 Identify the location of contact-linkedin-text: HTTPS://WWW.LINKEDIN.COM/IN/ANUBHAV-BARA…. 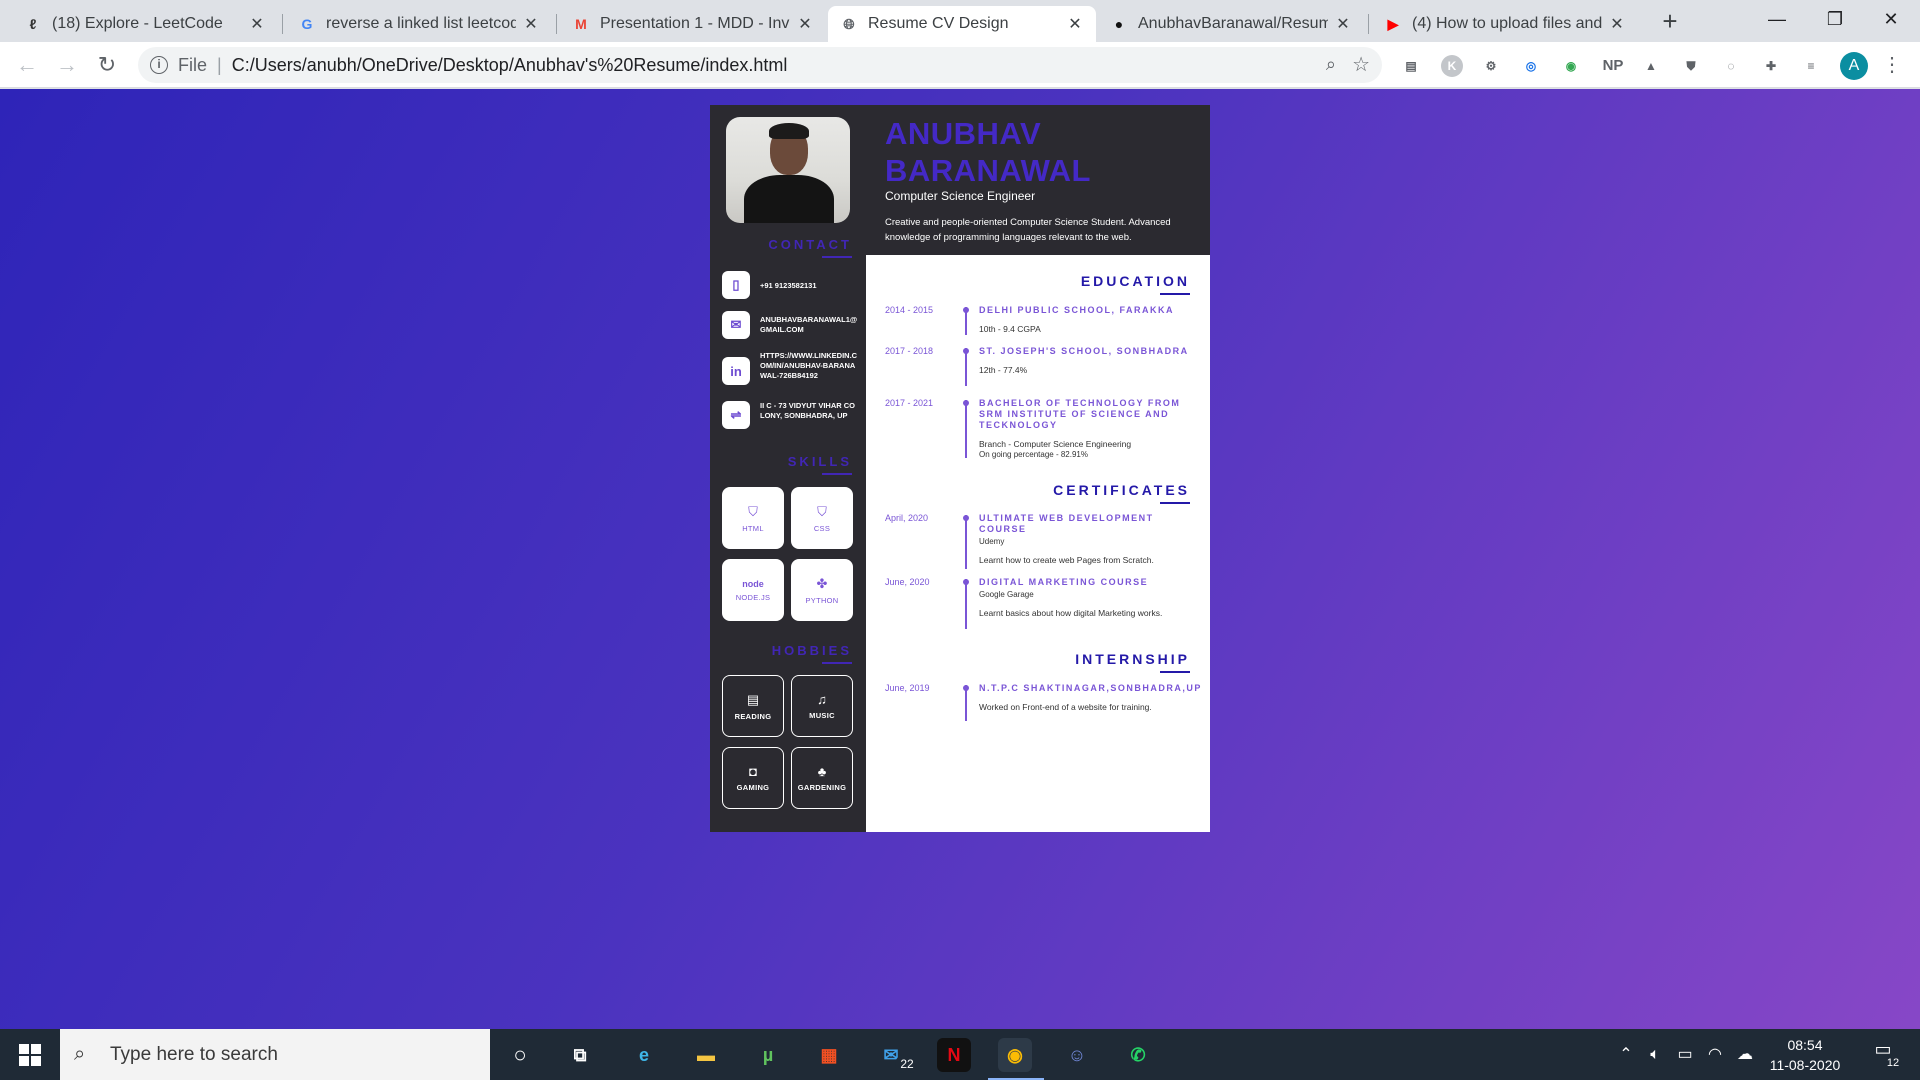
(809, 366).